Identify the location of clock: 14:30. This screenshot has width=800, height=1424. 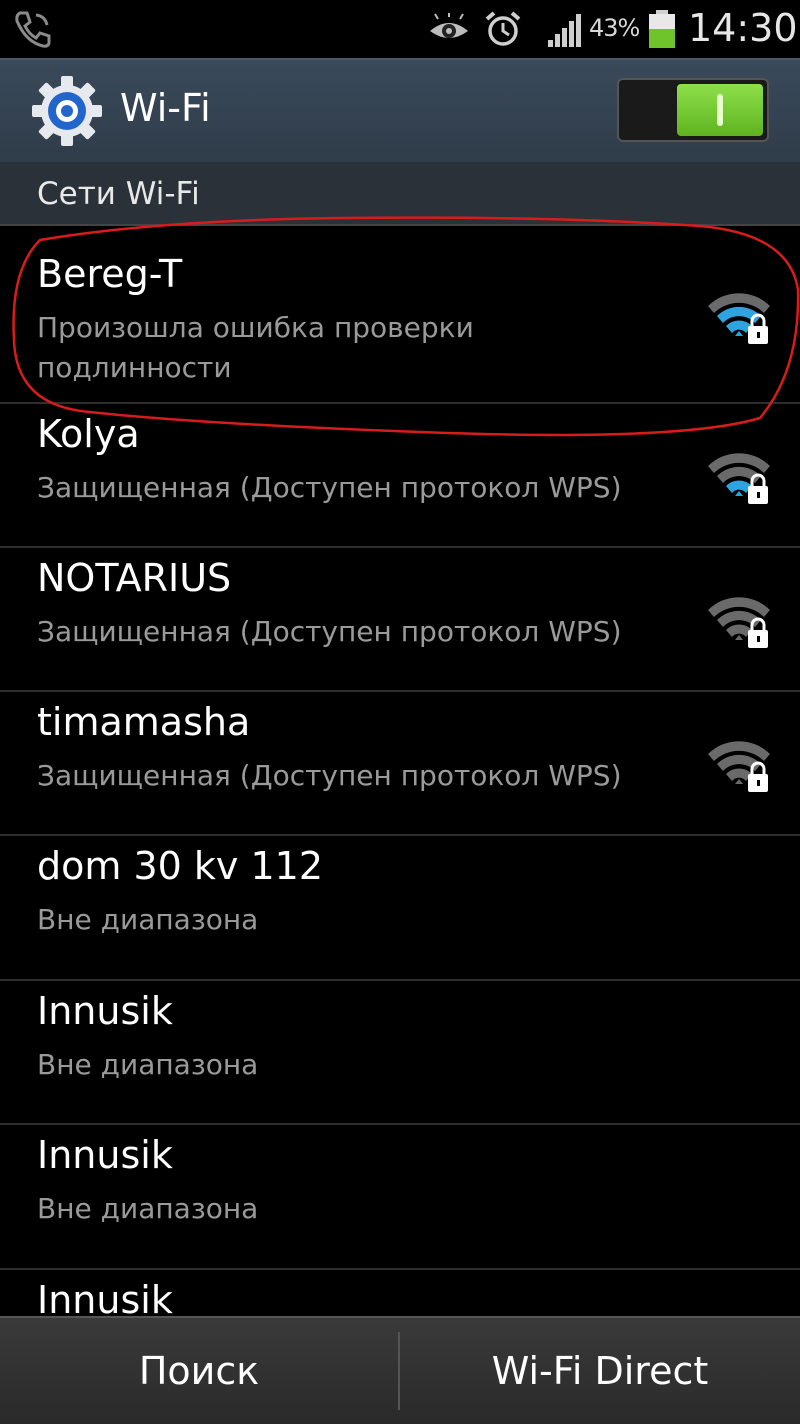
(743, 28).